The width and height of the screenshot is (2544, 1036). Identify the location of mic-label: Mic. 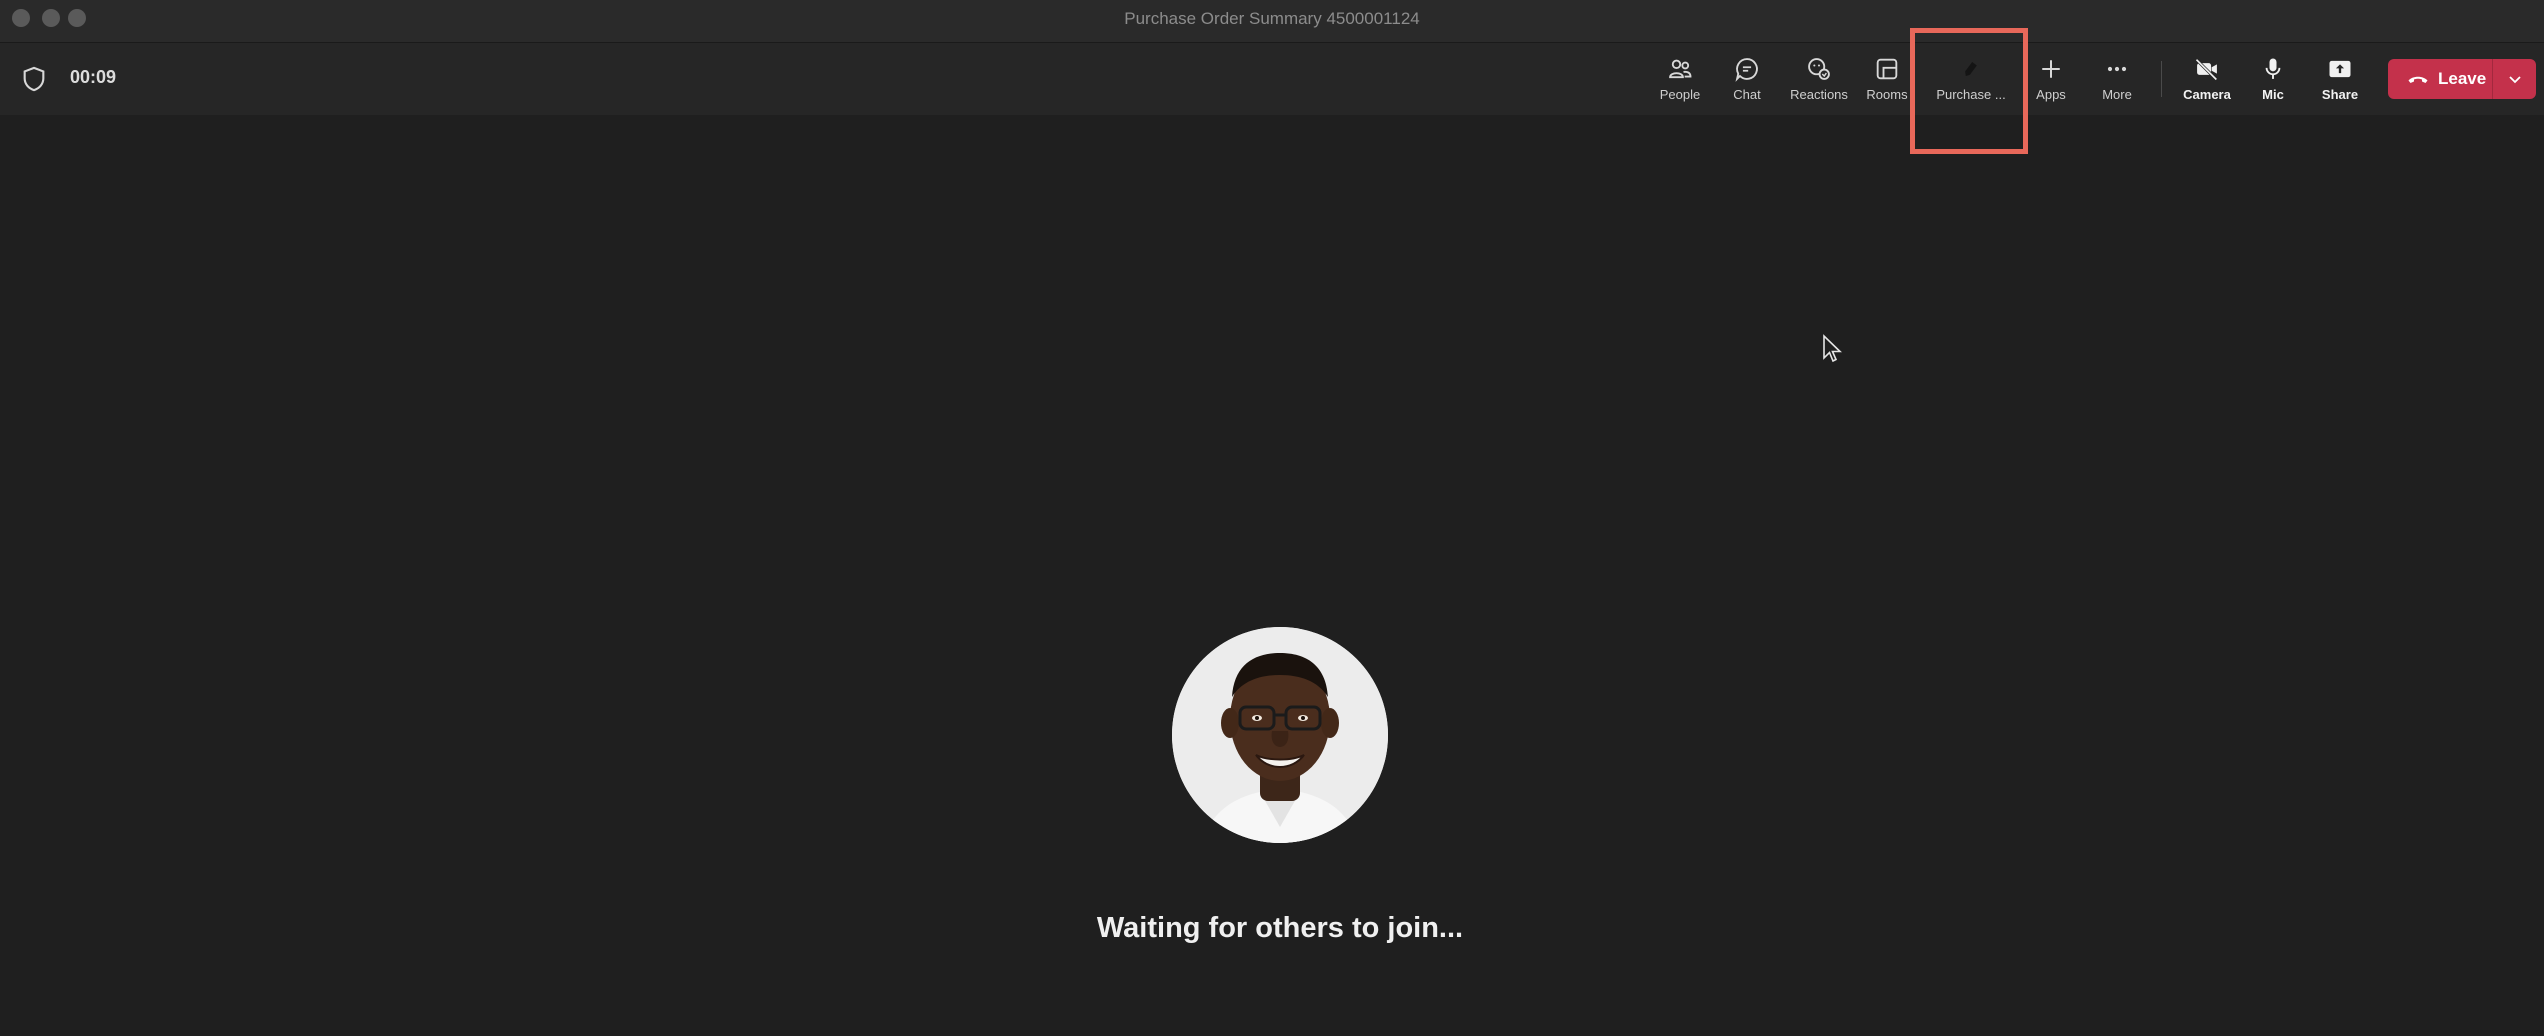
(2273, 94).